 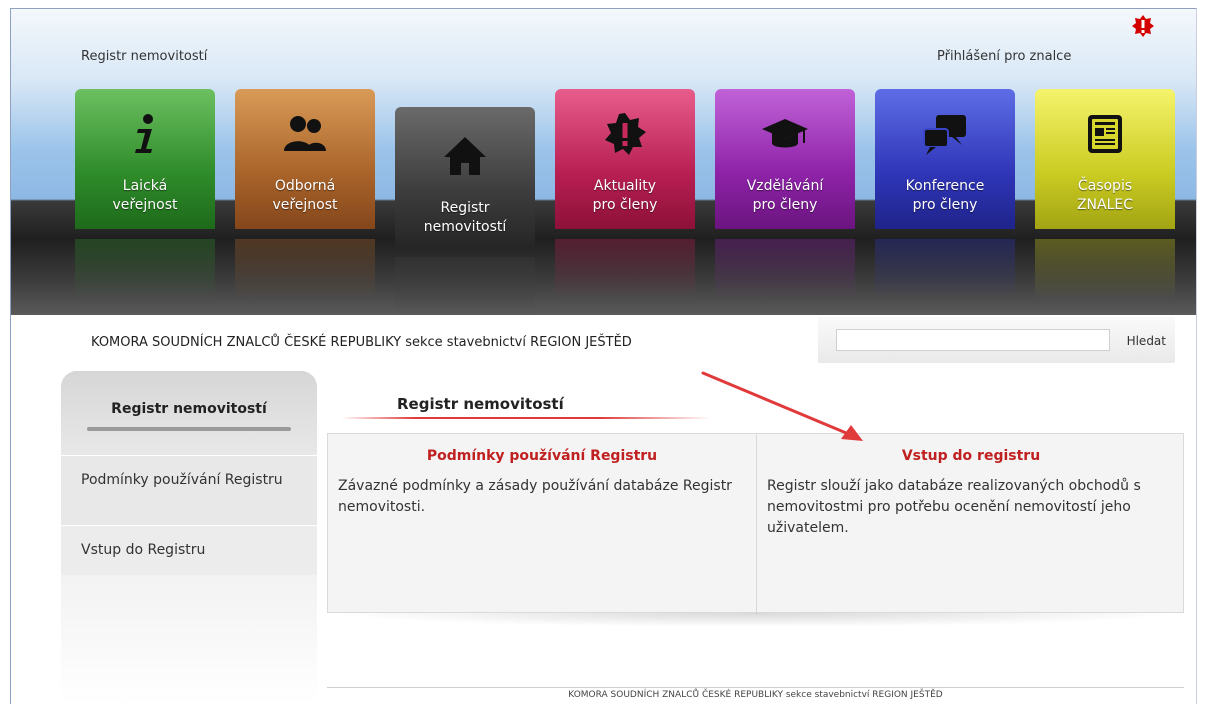 I want to click on home-icon, so click(x=465, y=156).